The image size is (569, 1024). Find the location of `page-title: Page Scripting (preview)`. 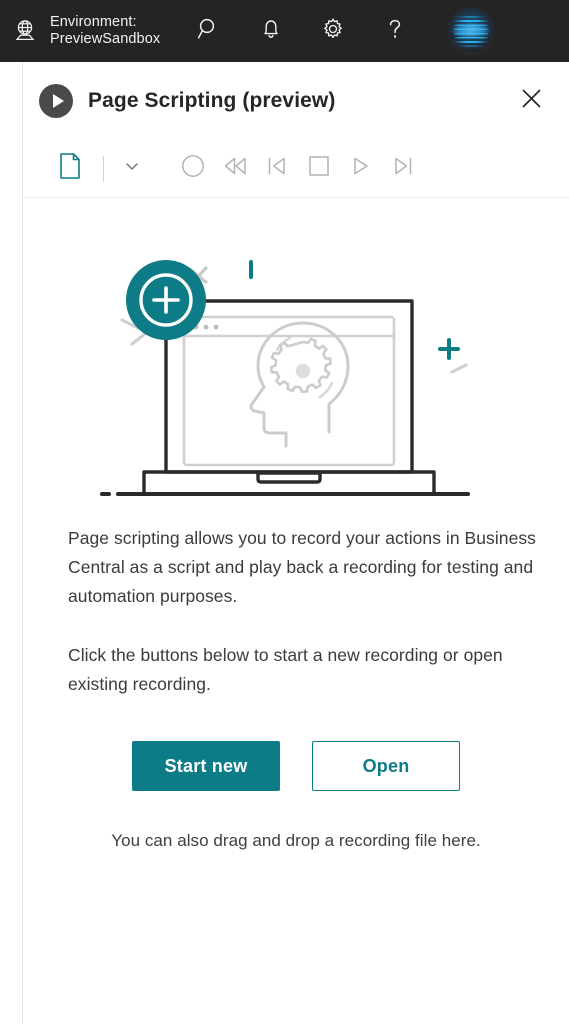

page-title: Page Scripting (preview) is located at coordinates (212, 100).